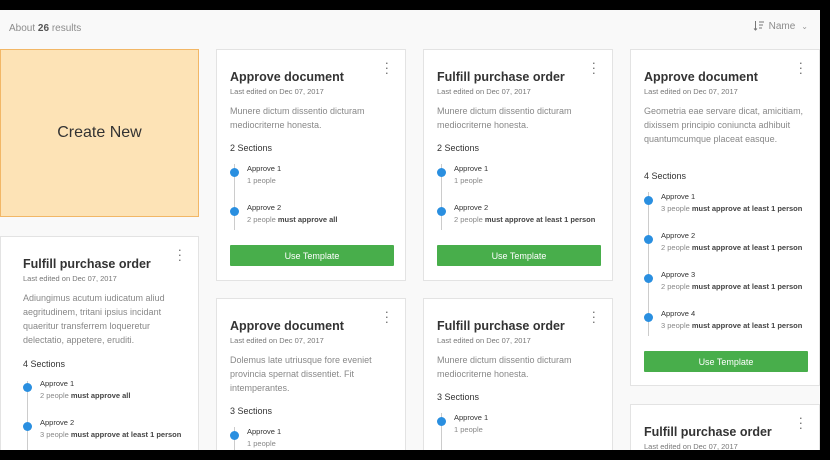 The height and width of the screenshot is (460, 830). I want to click on step-name: Approve 4, so click(678, 313).